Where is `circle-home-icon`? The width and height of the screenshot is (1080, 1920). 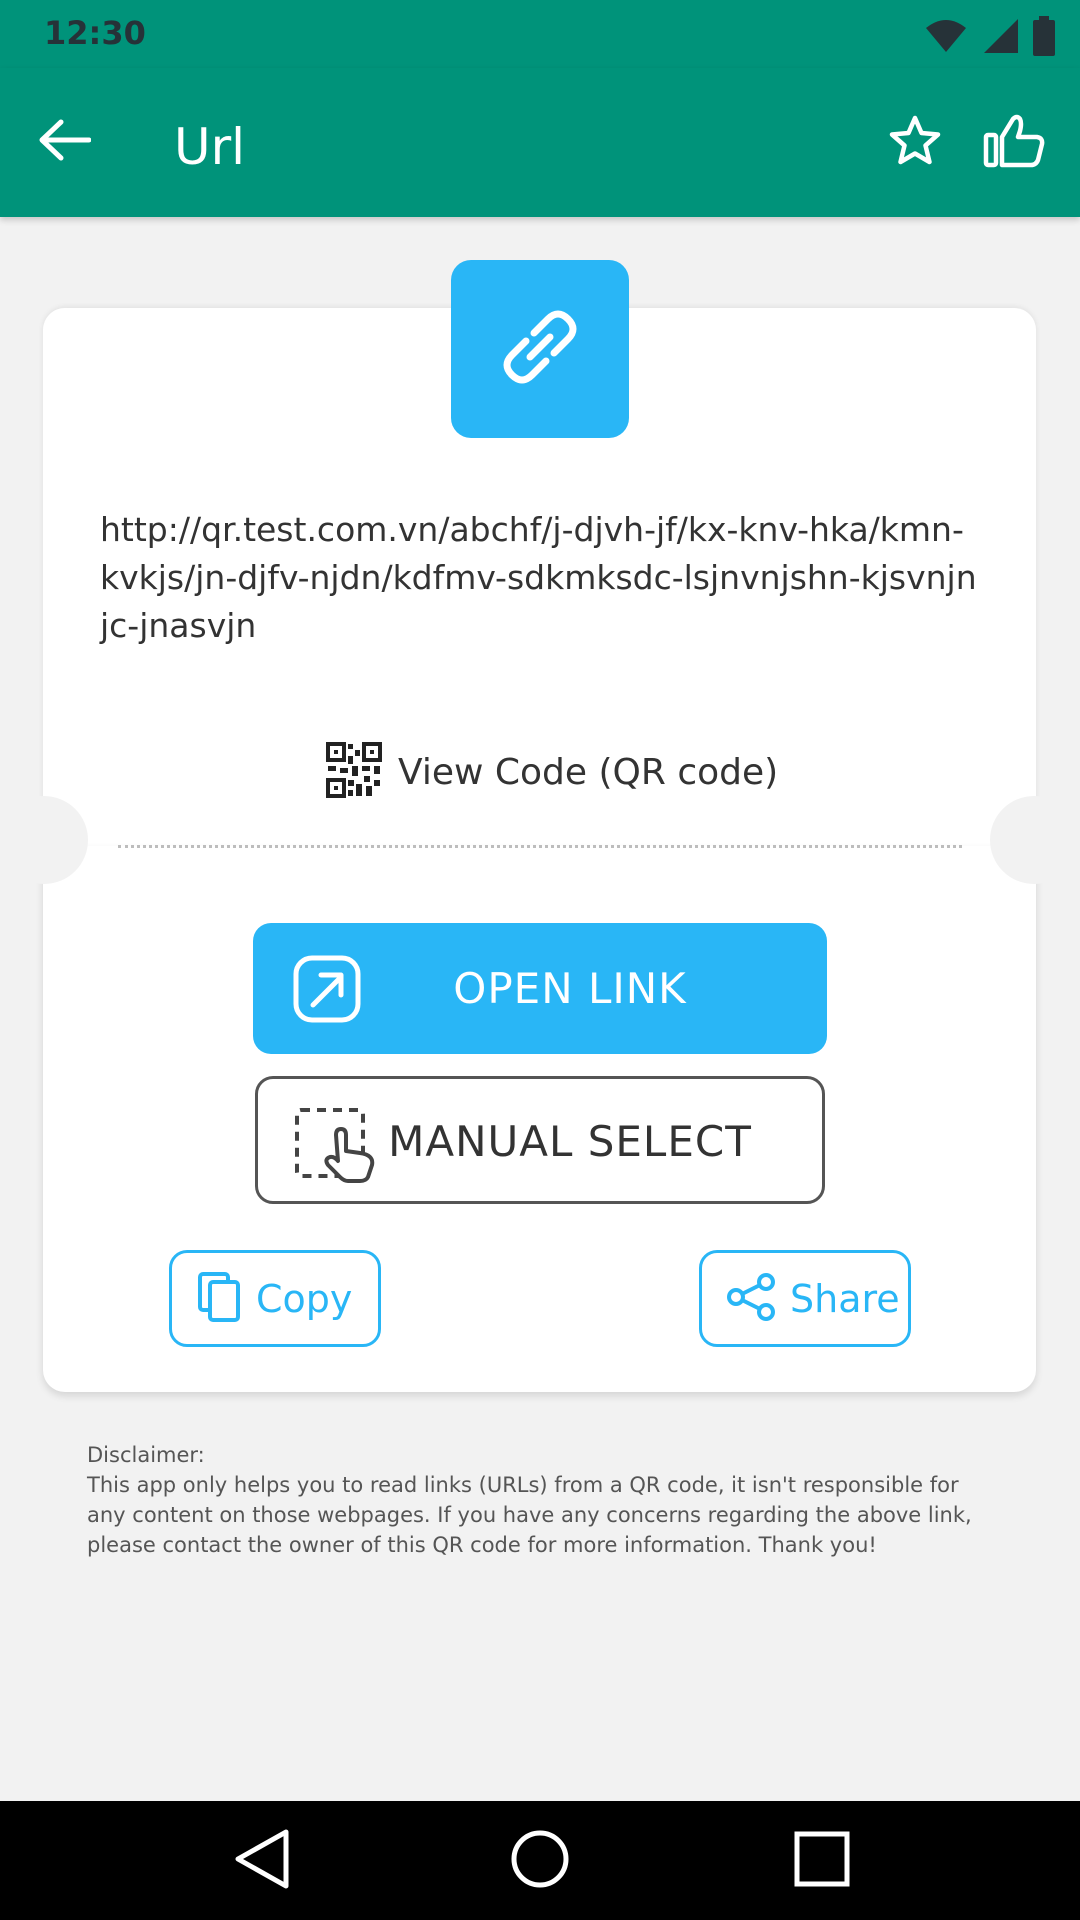 circle-home-icon is located at coordinates (540, 1861).